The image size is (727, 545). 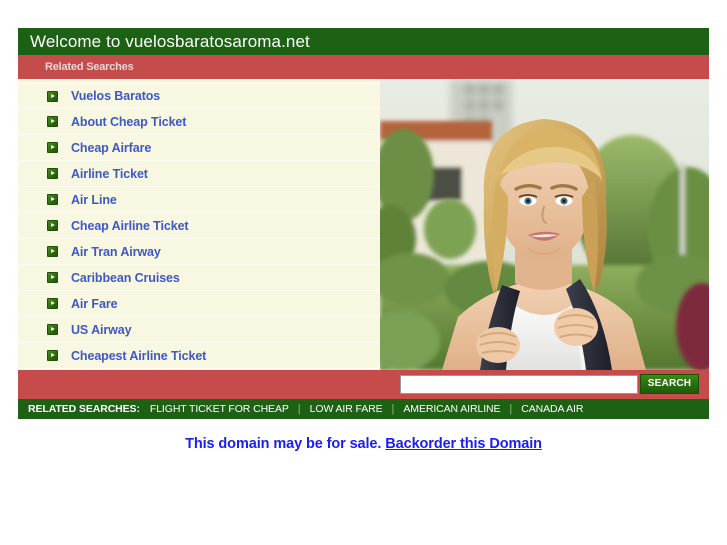 What do you see at coordinates (116, 96) in the screenshot?
I see `list-item-label: Vuelos Baratos` at bounding box center [116, 96].